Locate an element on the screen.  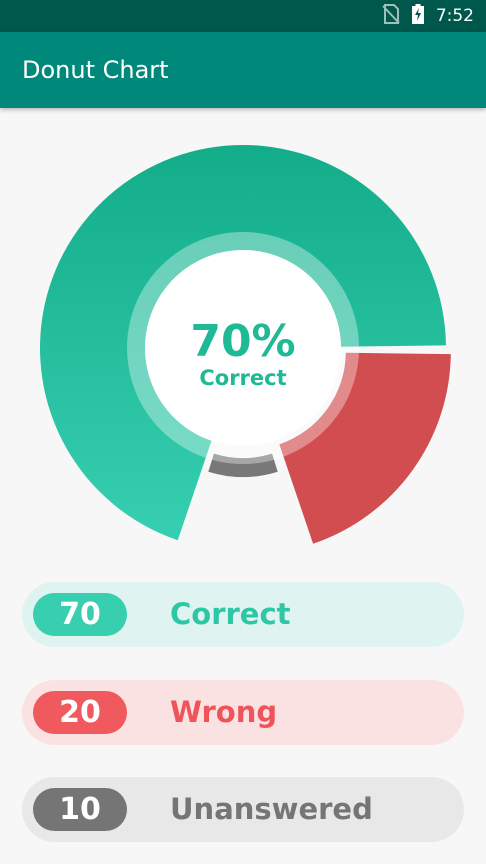
legend-label-wrong: Wrong is located at coordinates (224, 712).